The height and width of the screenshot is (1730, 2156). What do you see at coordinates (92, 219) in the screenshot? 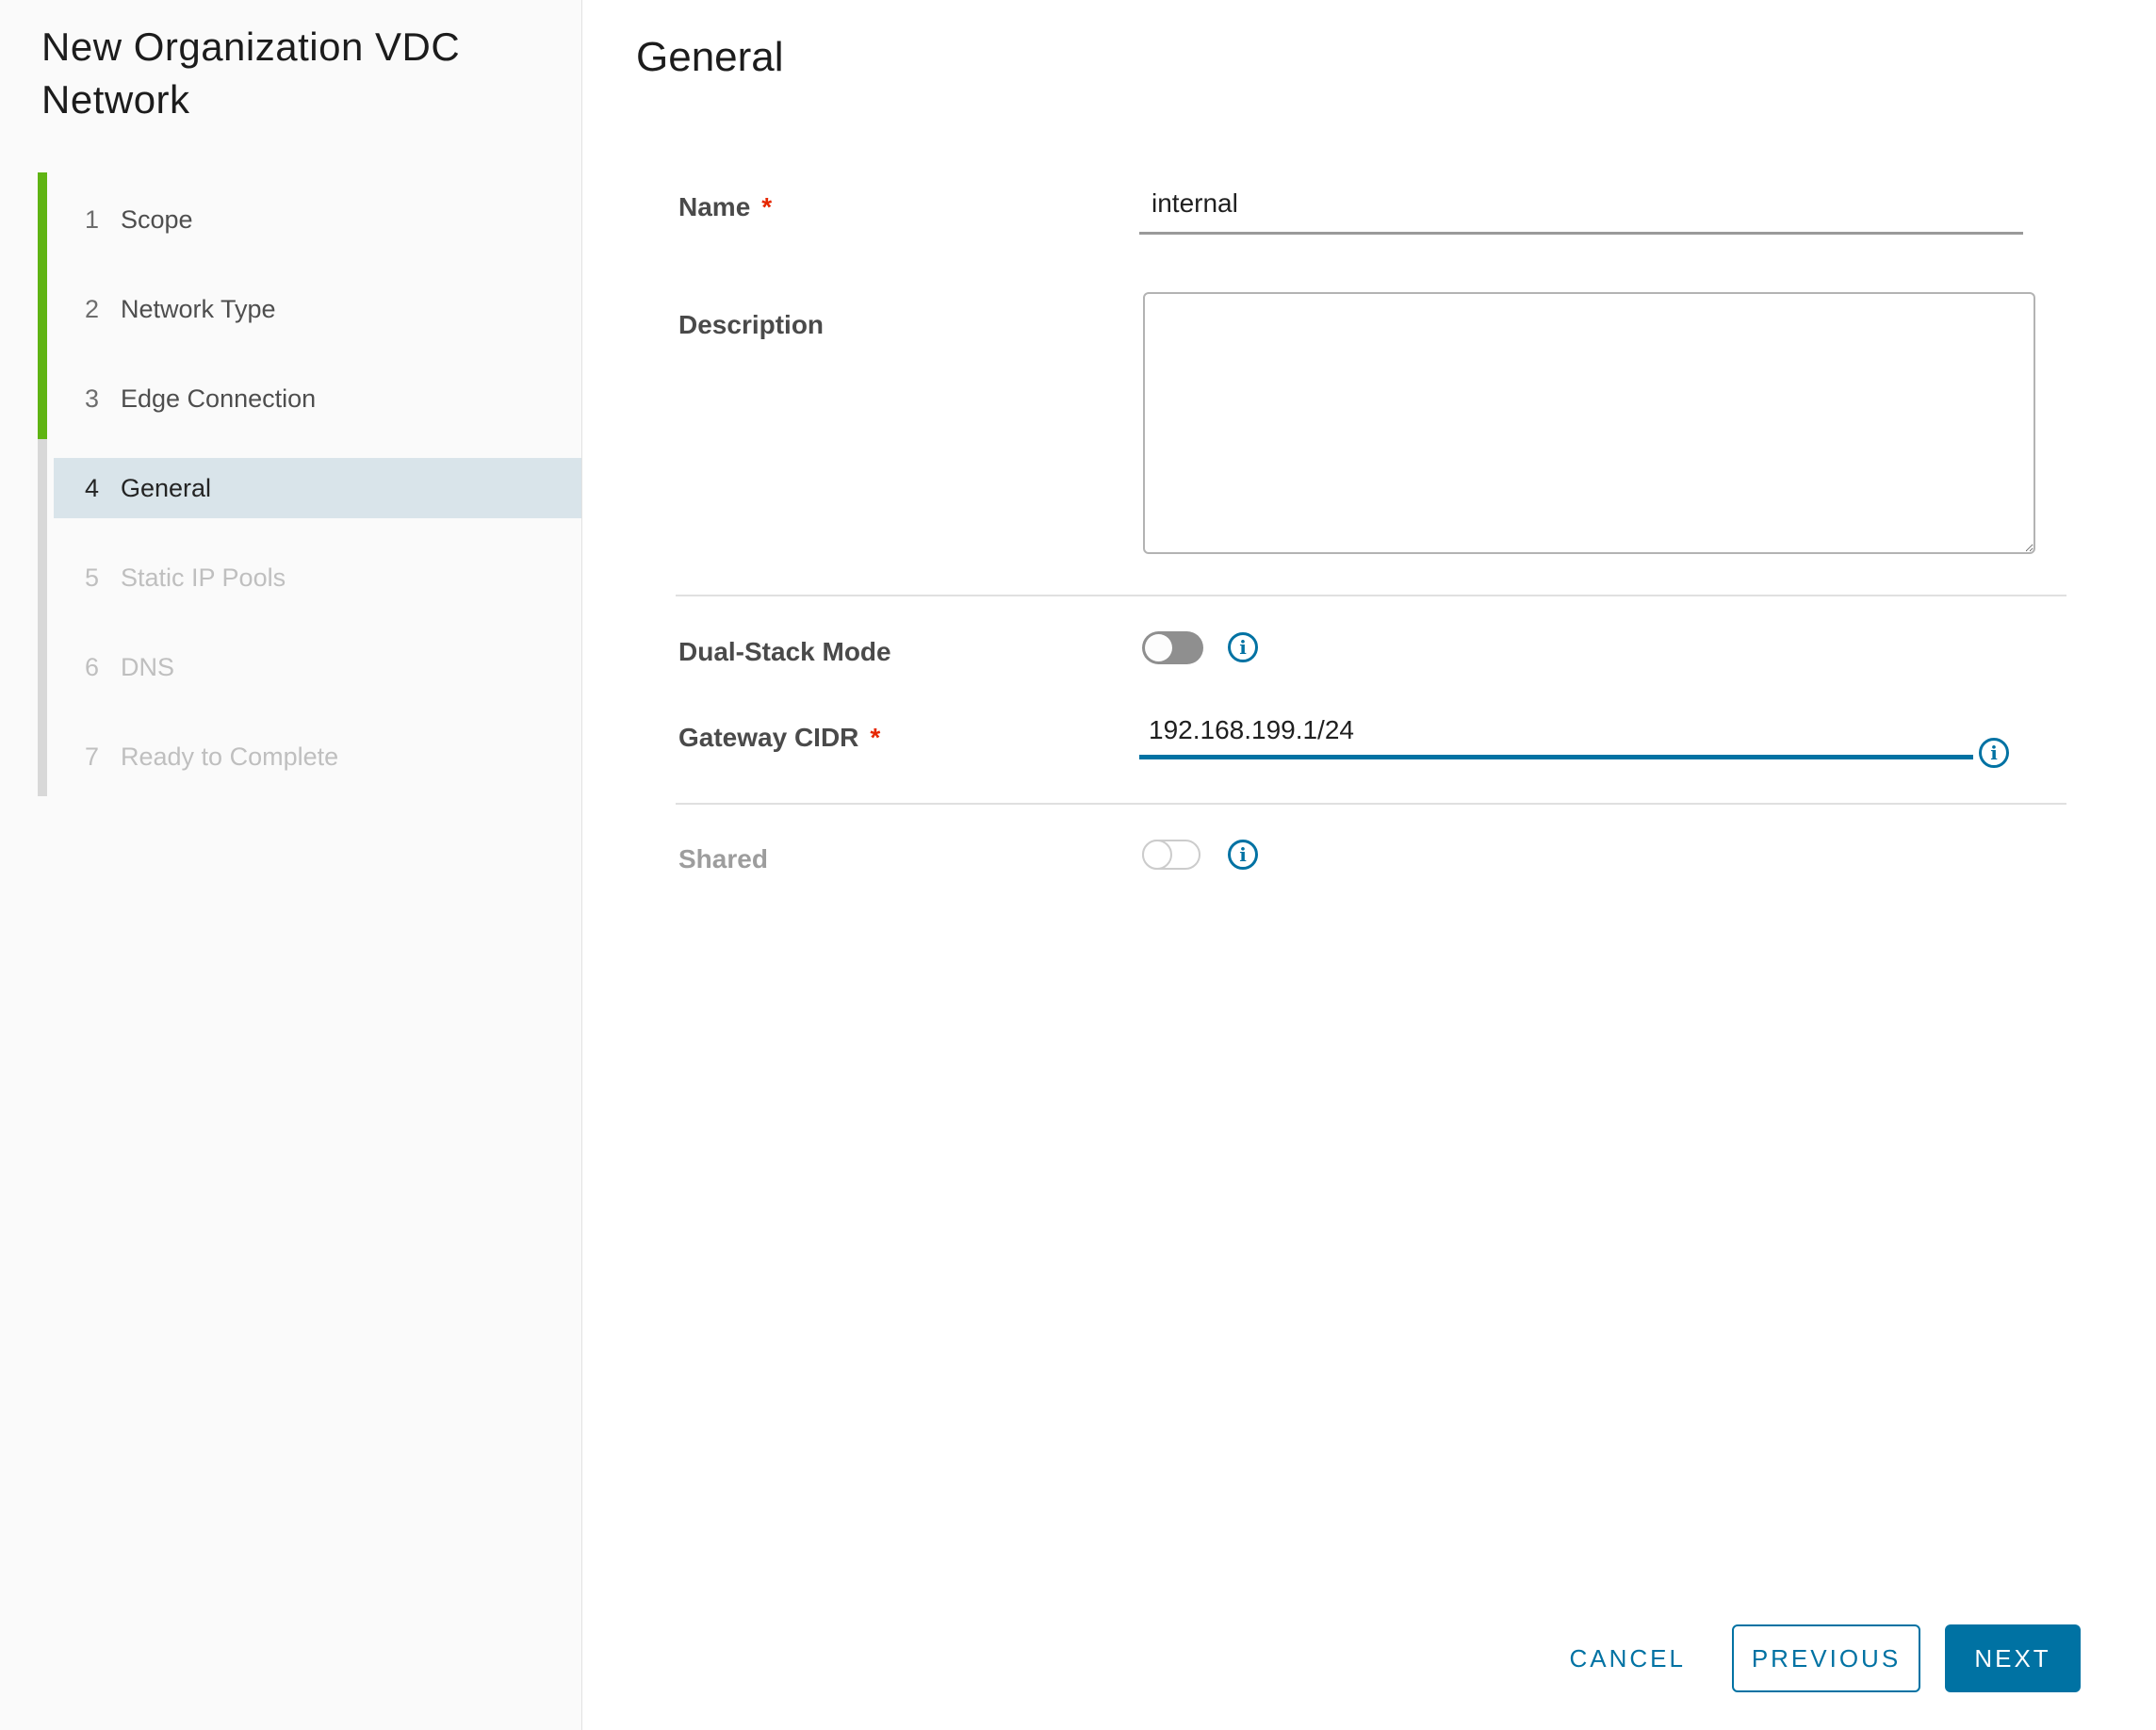
I see `step-number: 1` at bounding box center [92, 219].